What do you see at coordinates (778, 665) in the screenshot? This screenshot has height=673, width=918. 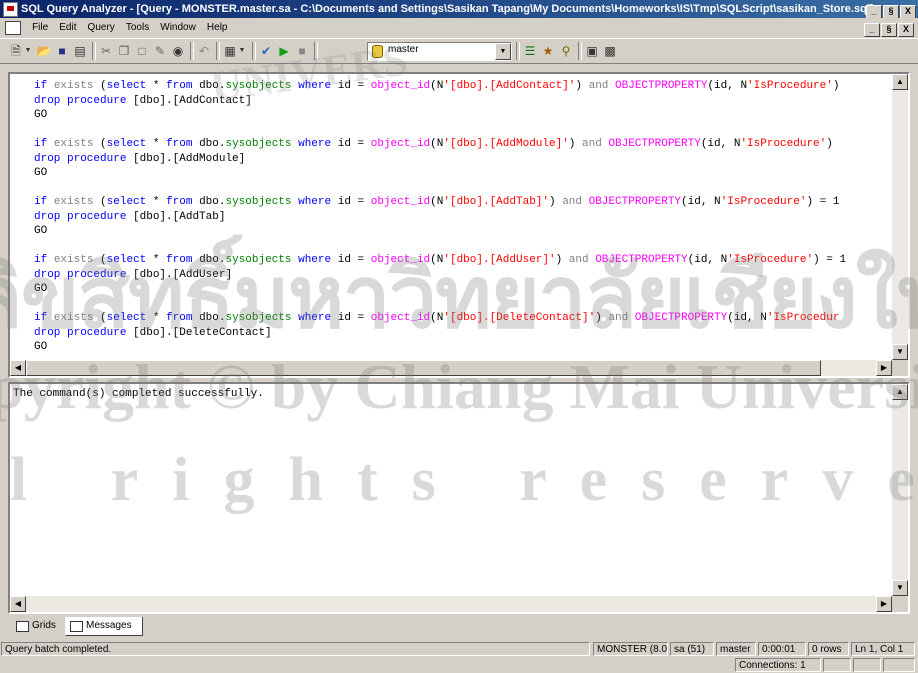 I see `status-connections: Connections: 1` at bounding box center [778, 665].